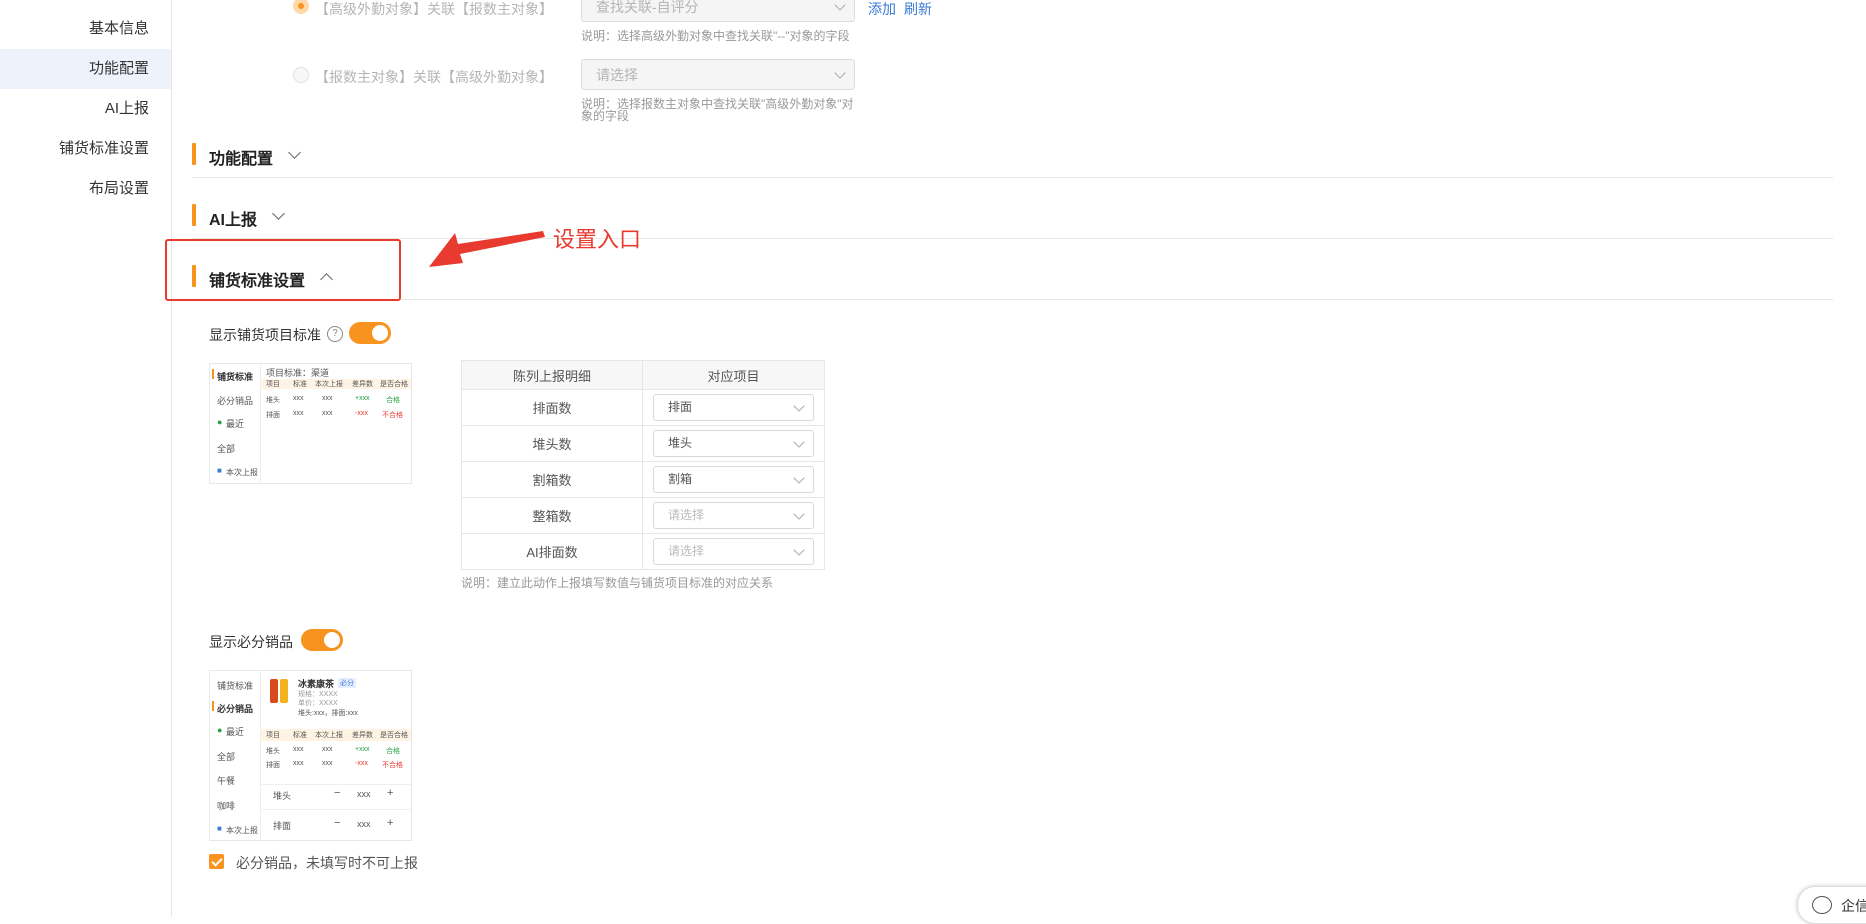  What do you see at coordinates (322, 640) in the screenshot?
I see `must-sell-toggle` at bounding box center [322, 640].